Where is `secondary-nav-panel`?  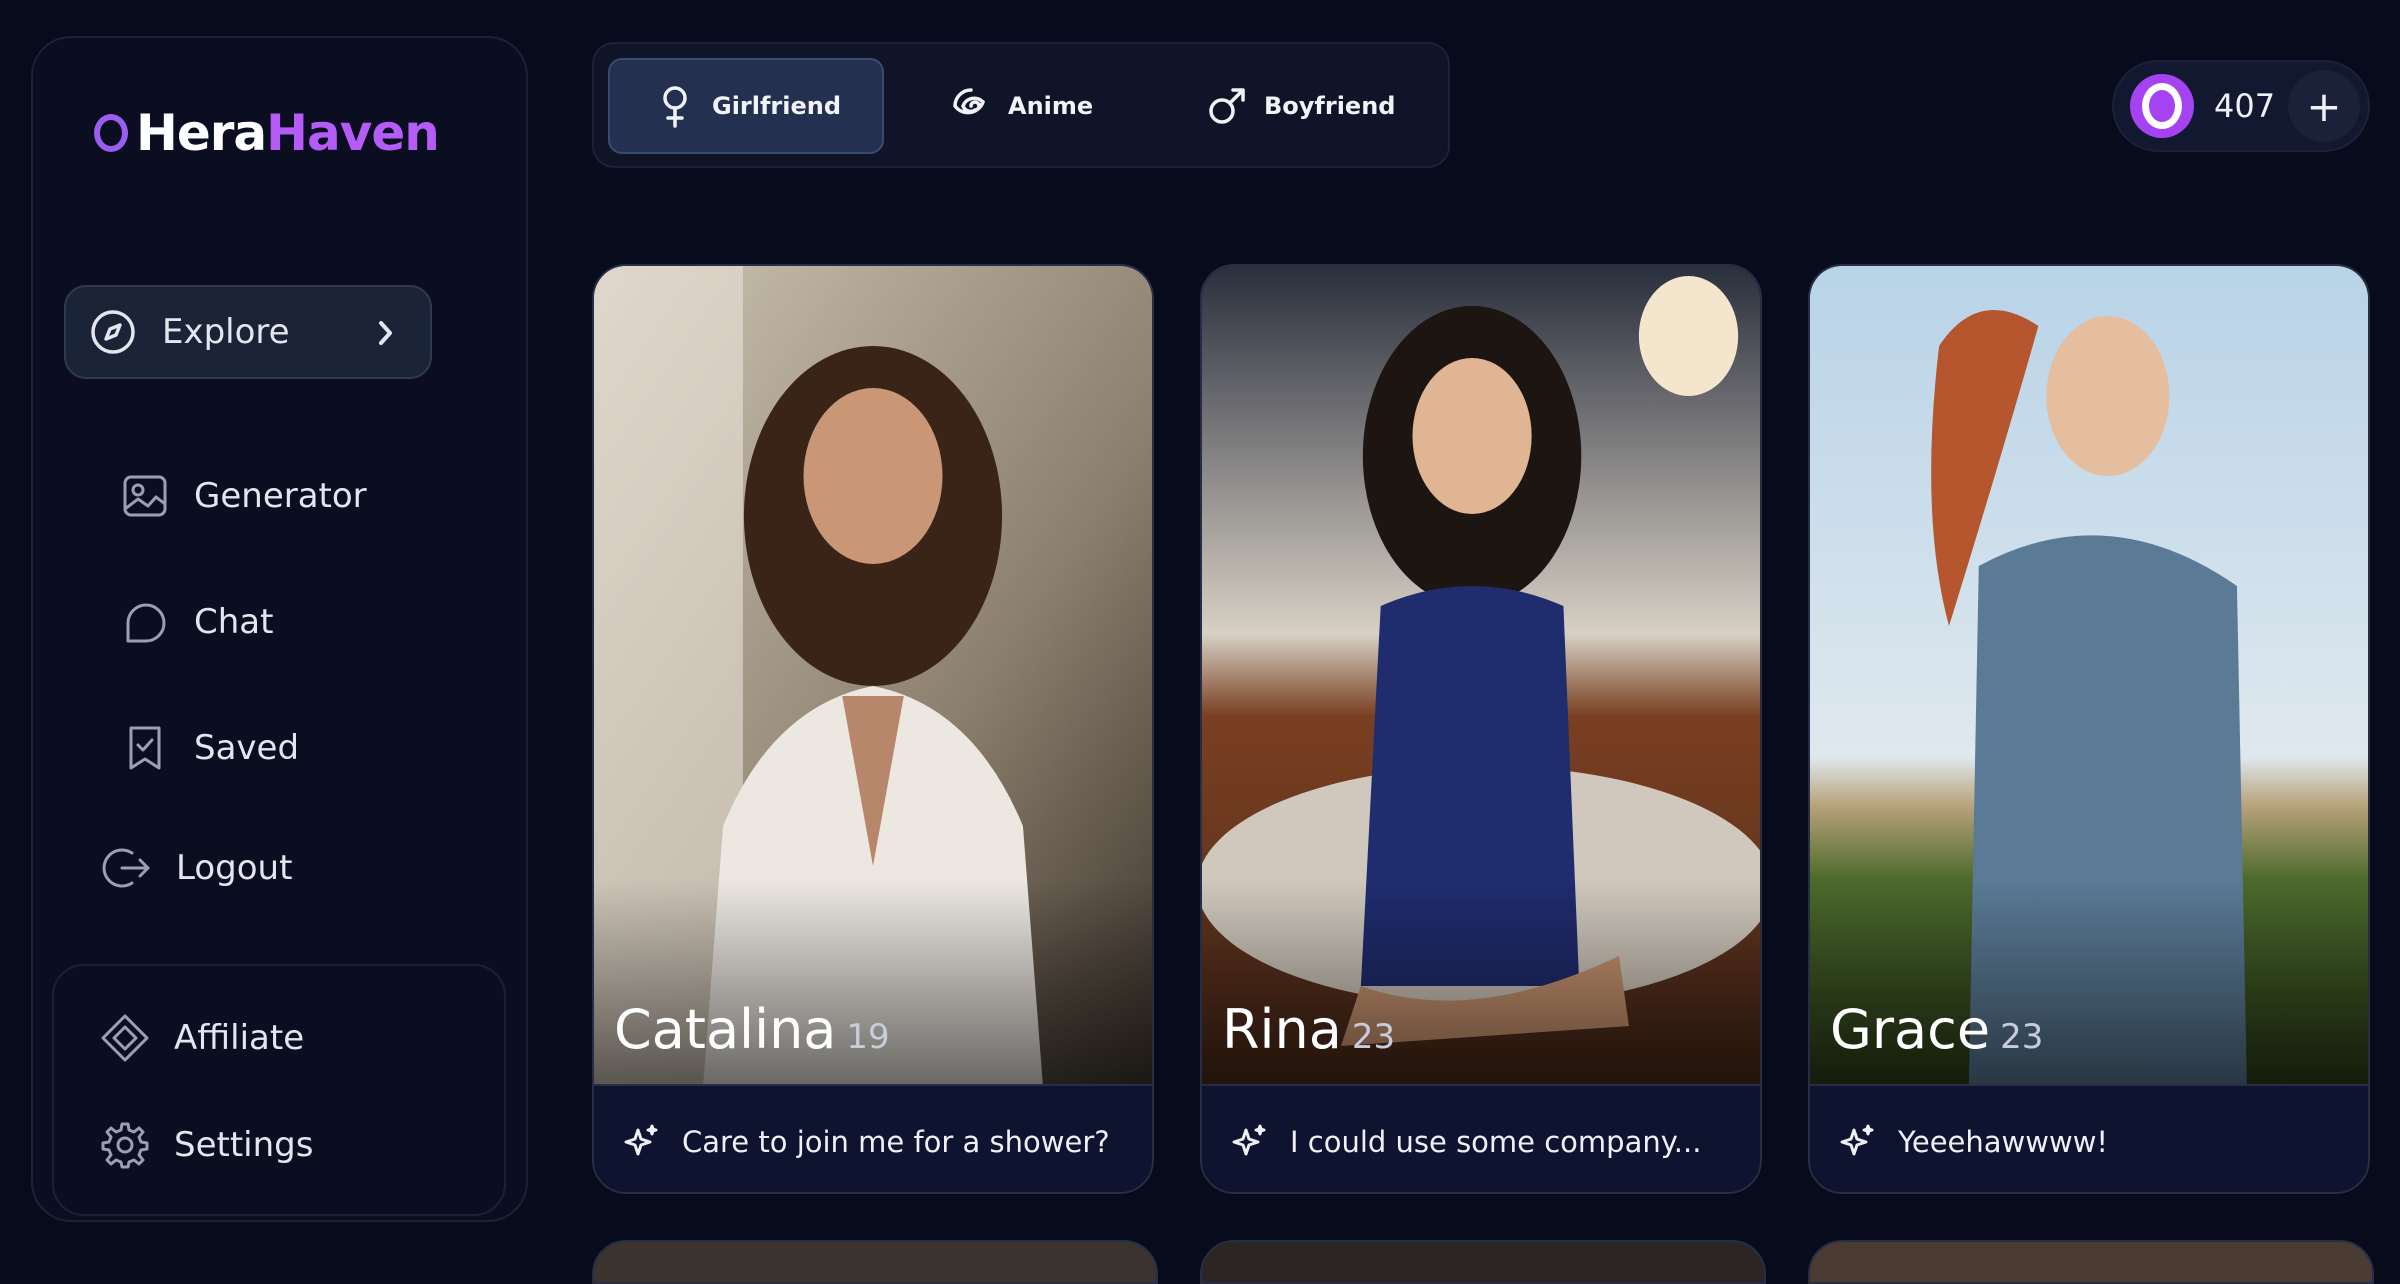 secondary-nav-panel is located at coordinates (279, 1090).